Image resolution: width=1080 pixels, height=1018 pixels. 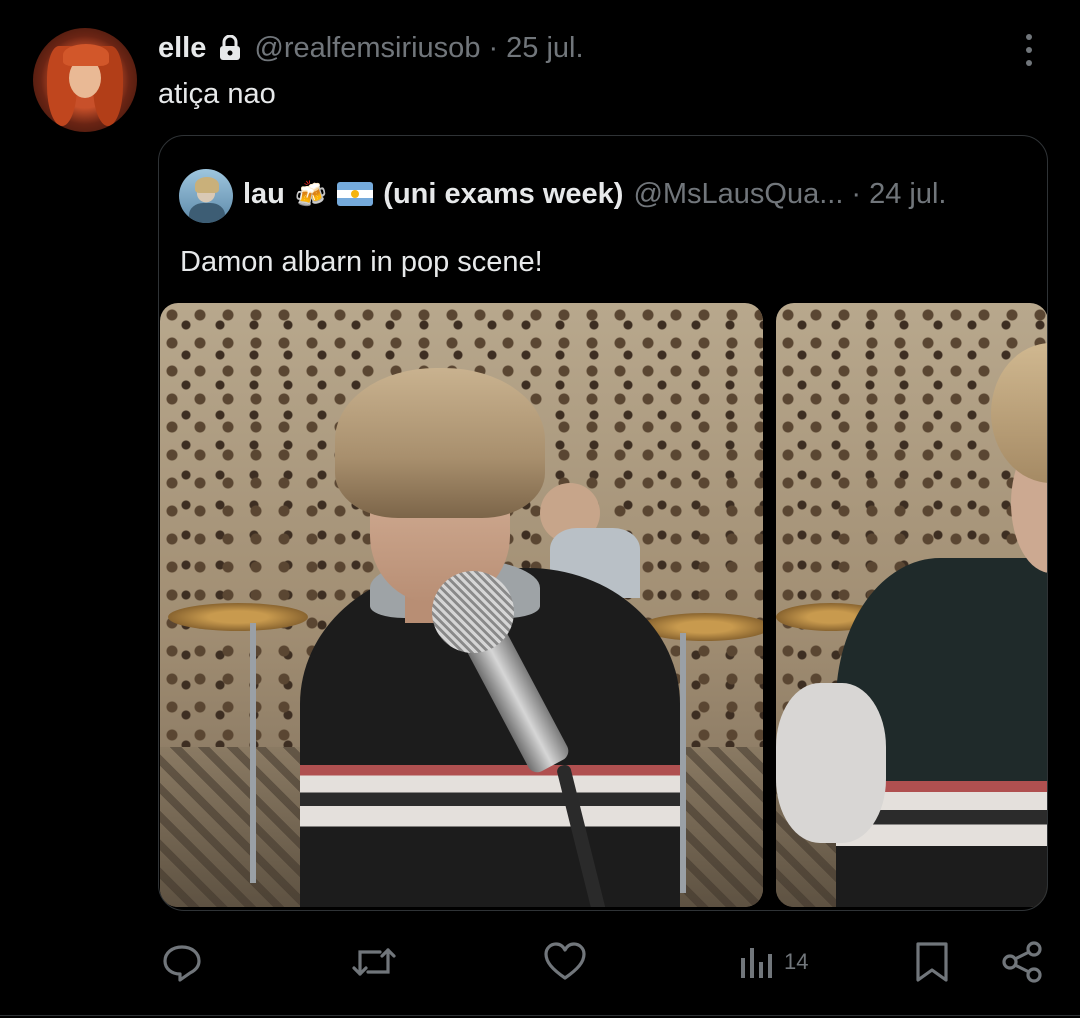 What do you see at coordinates (230, 47) in the screenshot?
I see `lock-icon` at bounding box center [230, 47].